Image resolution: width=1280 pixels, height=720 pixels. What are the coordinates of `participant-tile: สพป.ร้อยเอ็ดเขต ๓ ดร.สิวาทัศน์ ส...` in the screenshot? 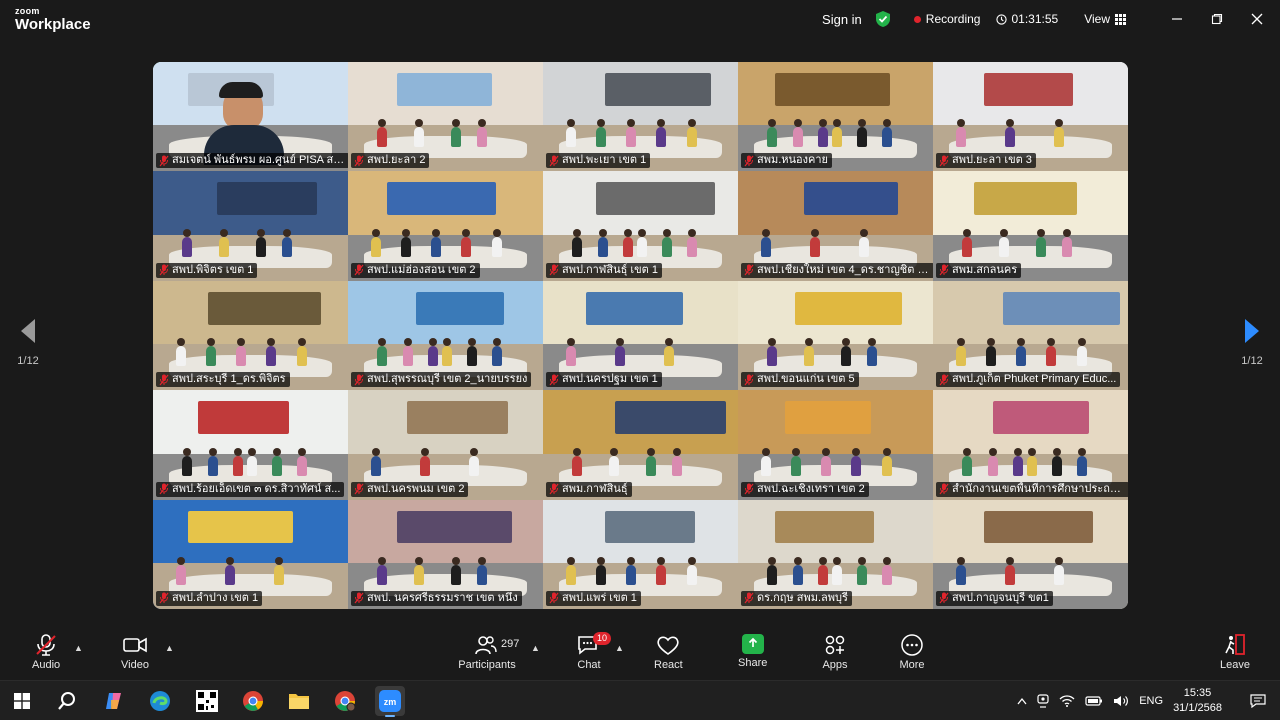 It's located at (250, 445).